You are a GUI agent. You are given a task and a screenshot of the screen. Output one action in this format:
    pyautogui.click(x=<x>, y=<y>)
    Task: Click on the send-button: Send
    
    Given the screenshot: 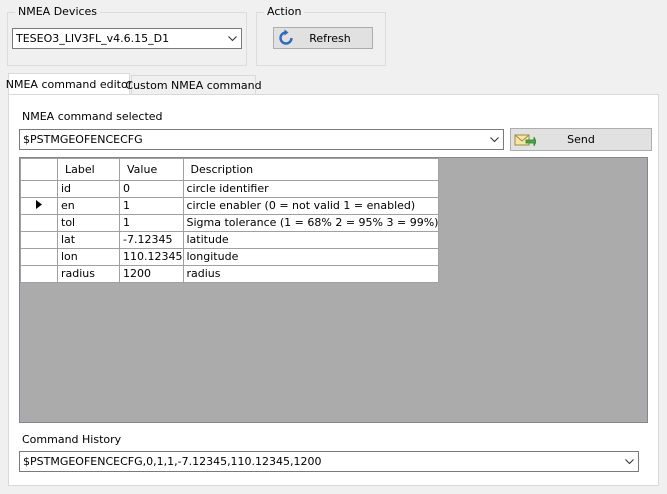 What is the action you would take?
    pyautogui.click(x=581, y=139)
    